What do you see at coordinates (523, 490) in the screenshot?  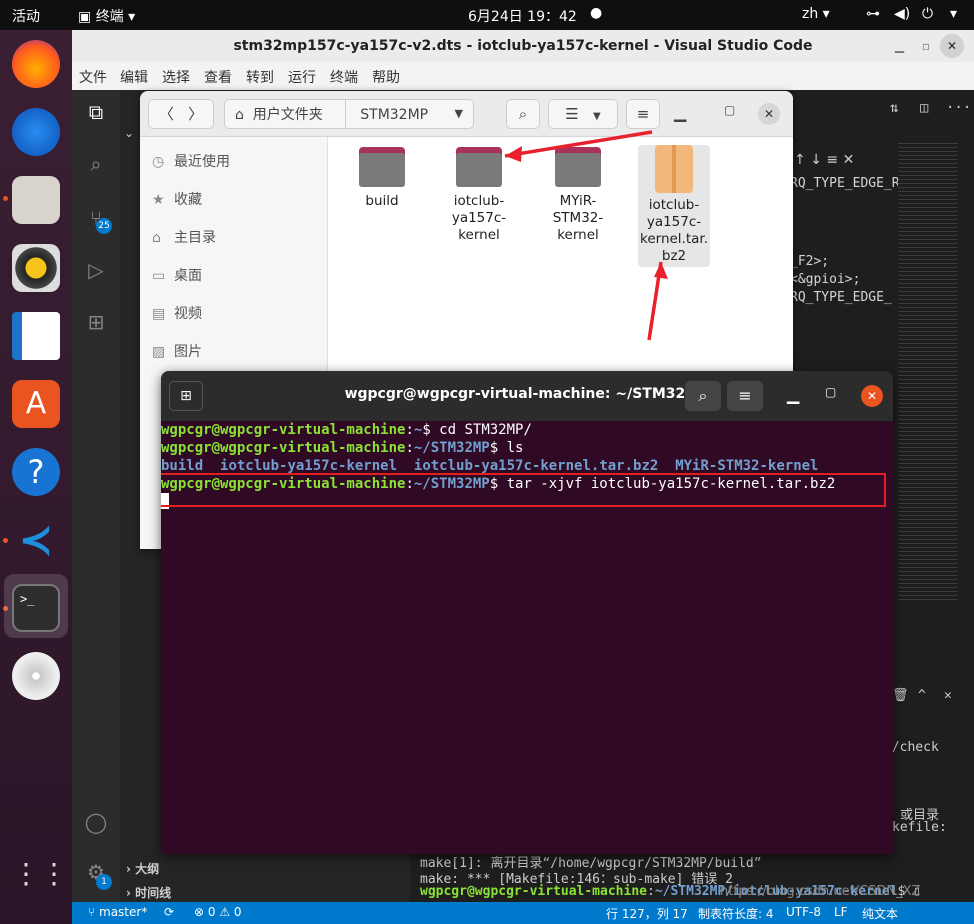 I see `highlight-box` at bounding box center [523, 490].